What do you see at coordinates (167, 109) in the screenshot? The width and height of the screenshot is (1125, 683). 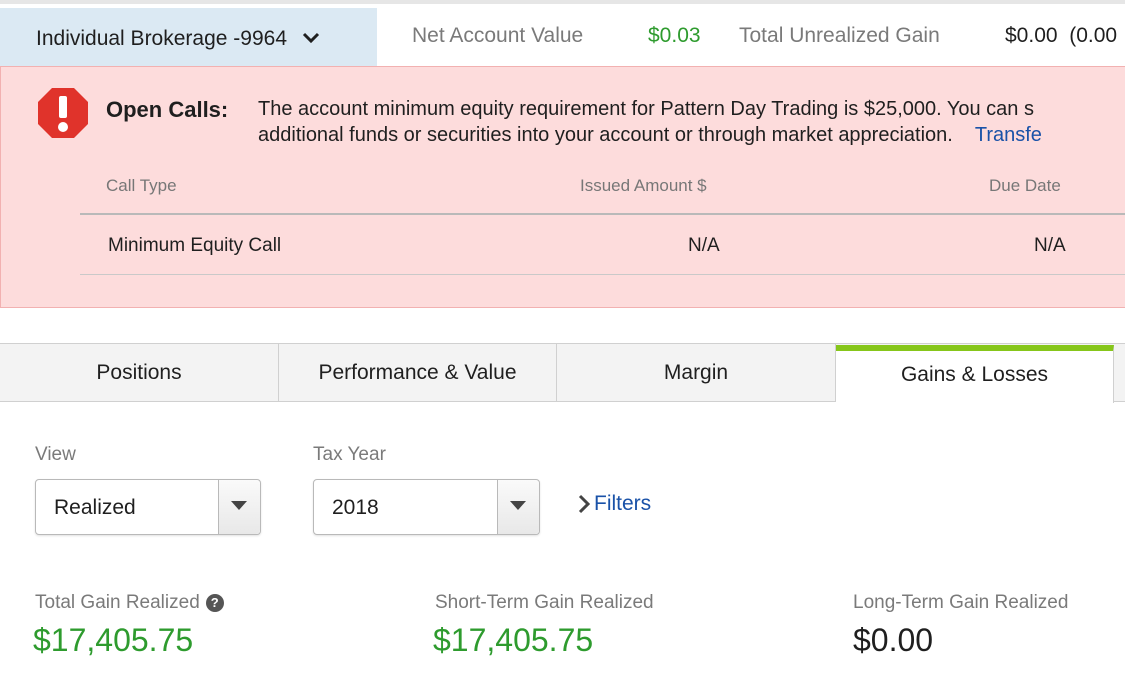 I see `alert-title: Open Calls:` at bounding box center [167, 109].